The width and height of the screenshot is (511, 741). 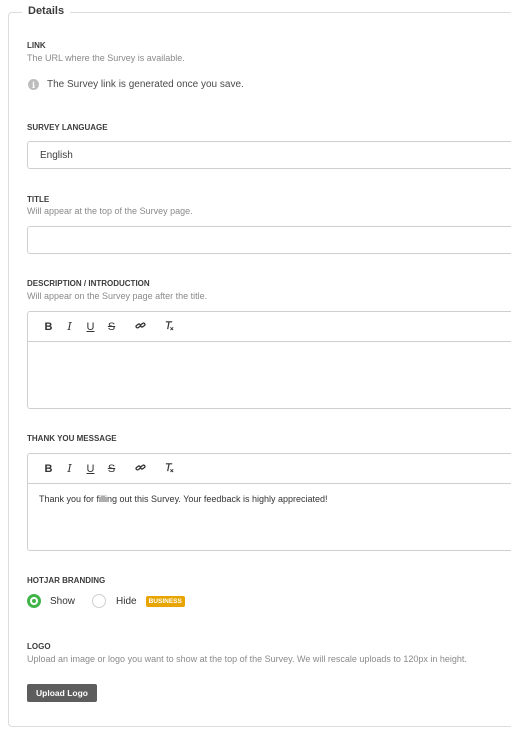 What do you see at coordinates (36, 45) in the screenshot?
I see `link-label: LINK` at bounding box center [36, 45].